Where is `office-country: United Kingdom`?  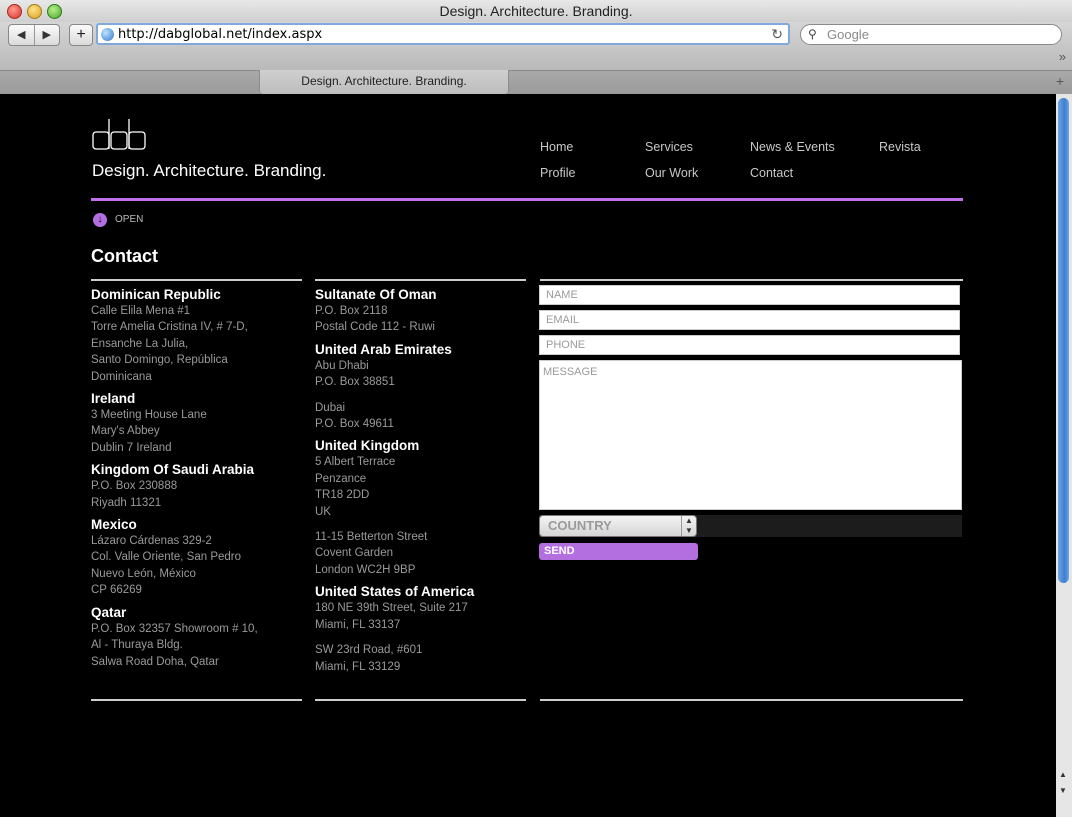 office-country: United Kingdom is located at coordinates (367, 446).